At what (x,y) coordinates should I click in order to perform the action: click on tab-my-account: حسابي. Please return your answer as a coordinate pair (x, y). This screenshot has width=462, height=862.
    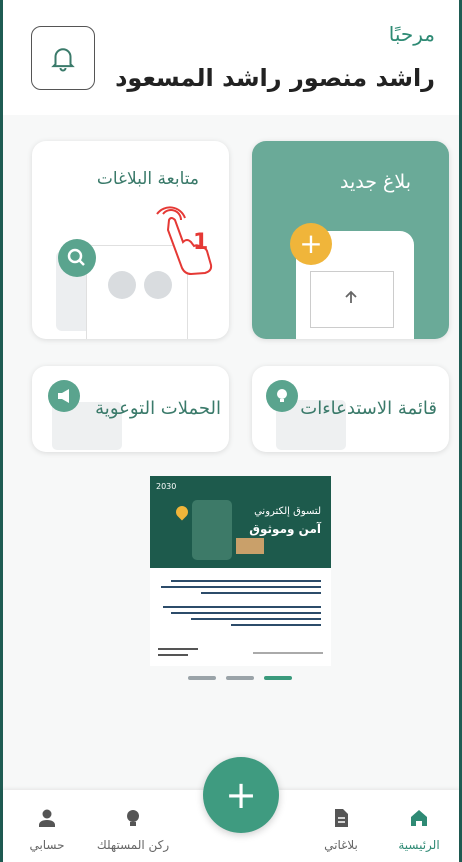
    Looking at the image, I should click on (47, 826).